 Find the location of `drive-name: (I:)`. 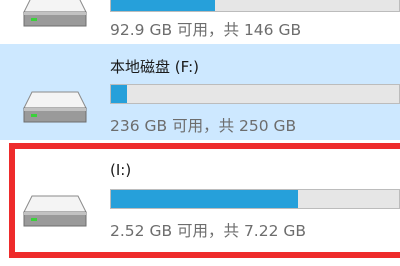

drive-name: (I:) is located at coordinates (121, 170).